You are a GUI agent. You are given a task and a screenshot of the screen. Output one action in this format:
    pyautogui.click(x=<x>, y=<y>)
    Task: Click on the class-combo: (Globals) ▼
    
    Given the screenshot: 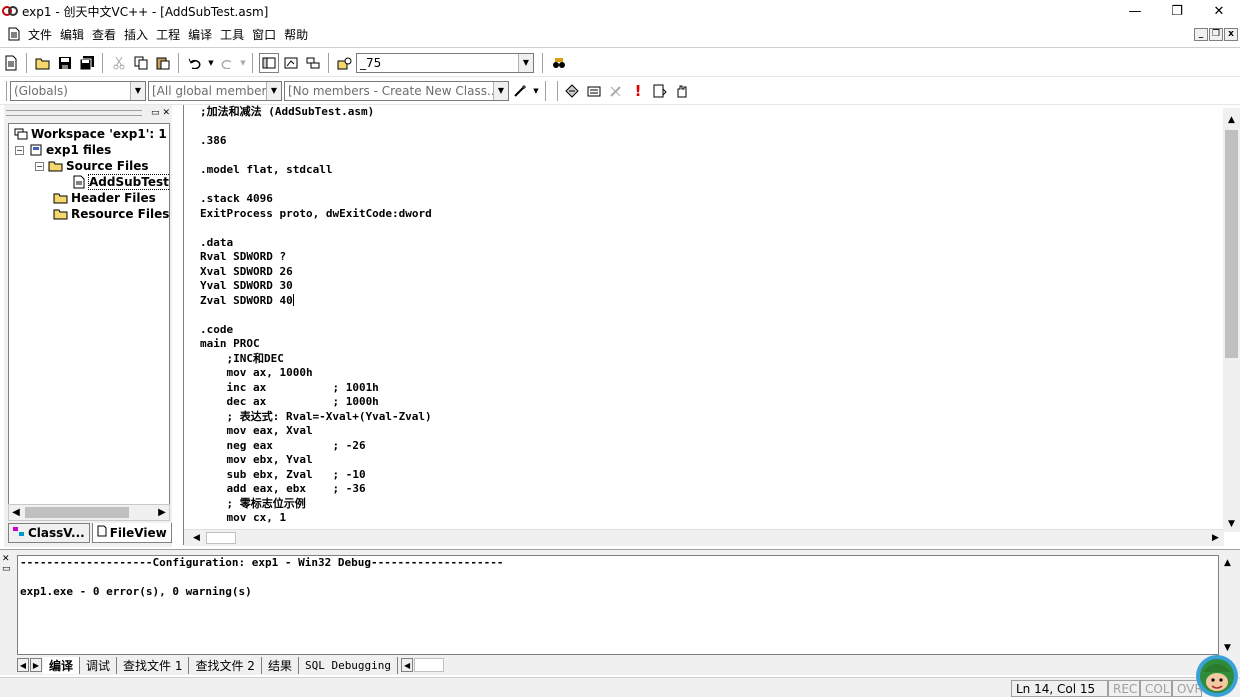 What is the action you would take?
    pyautogui.click(x=78, y=90)
    